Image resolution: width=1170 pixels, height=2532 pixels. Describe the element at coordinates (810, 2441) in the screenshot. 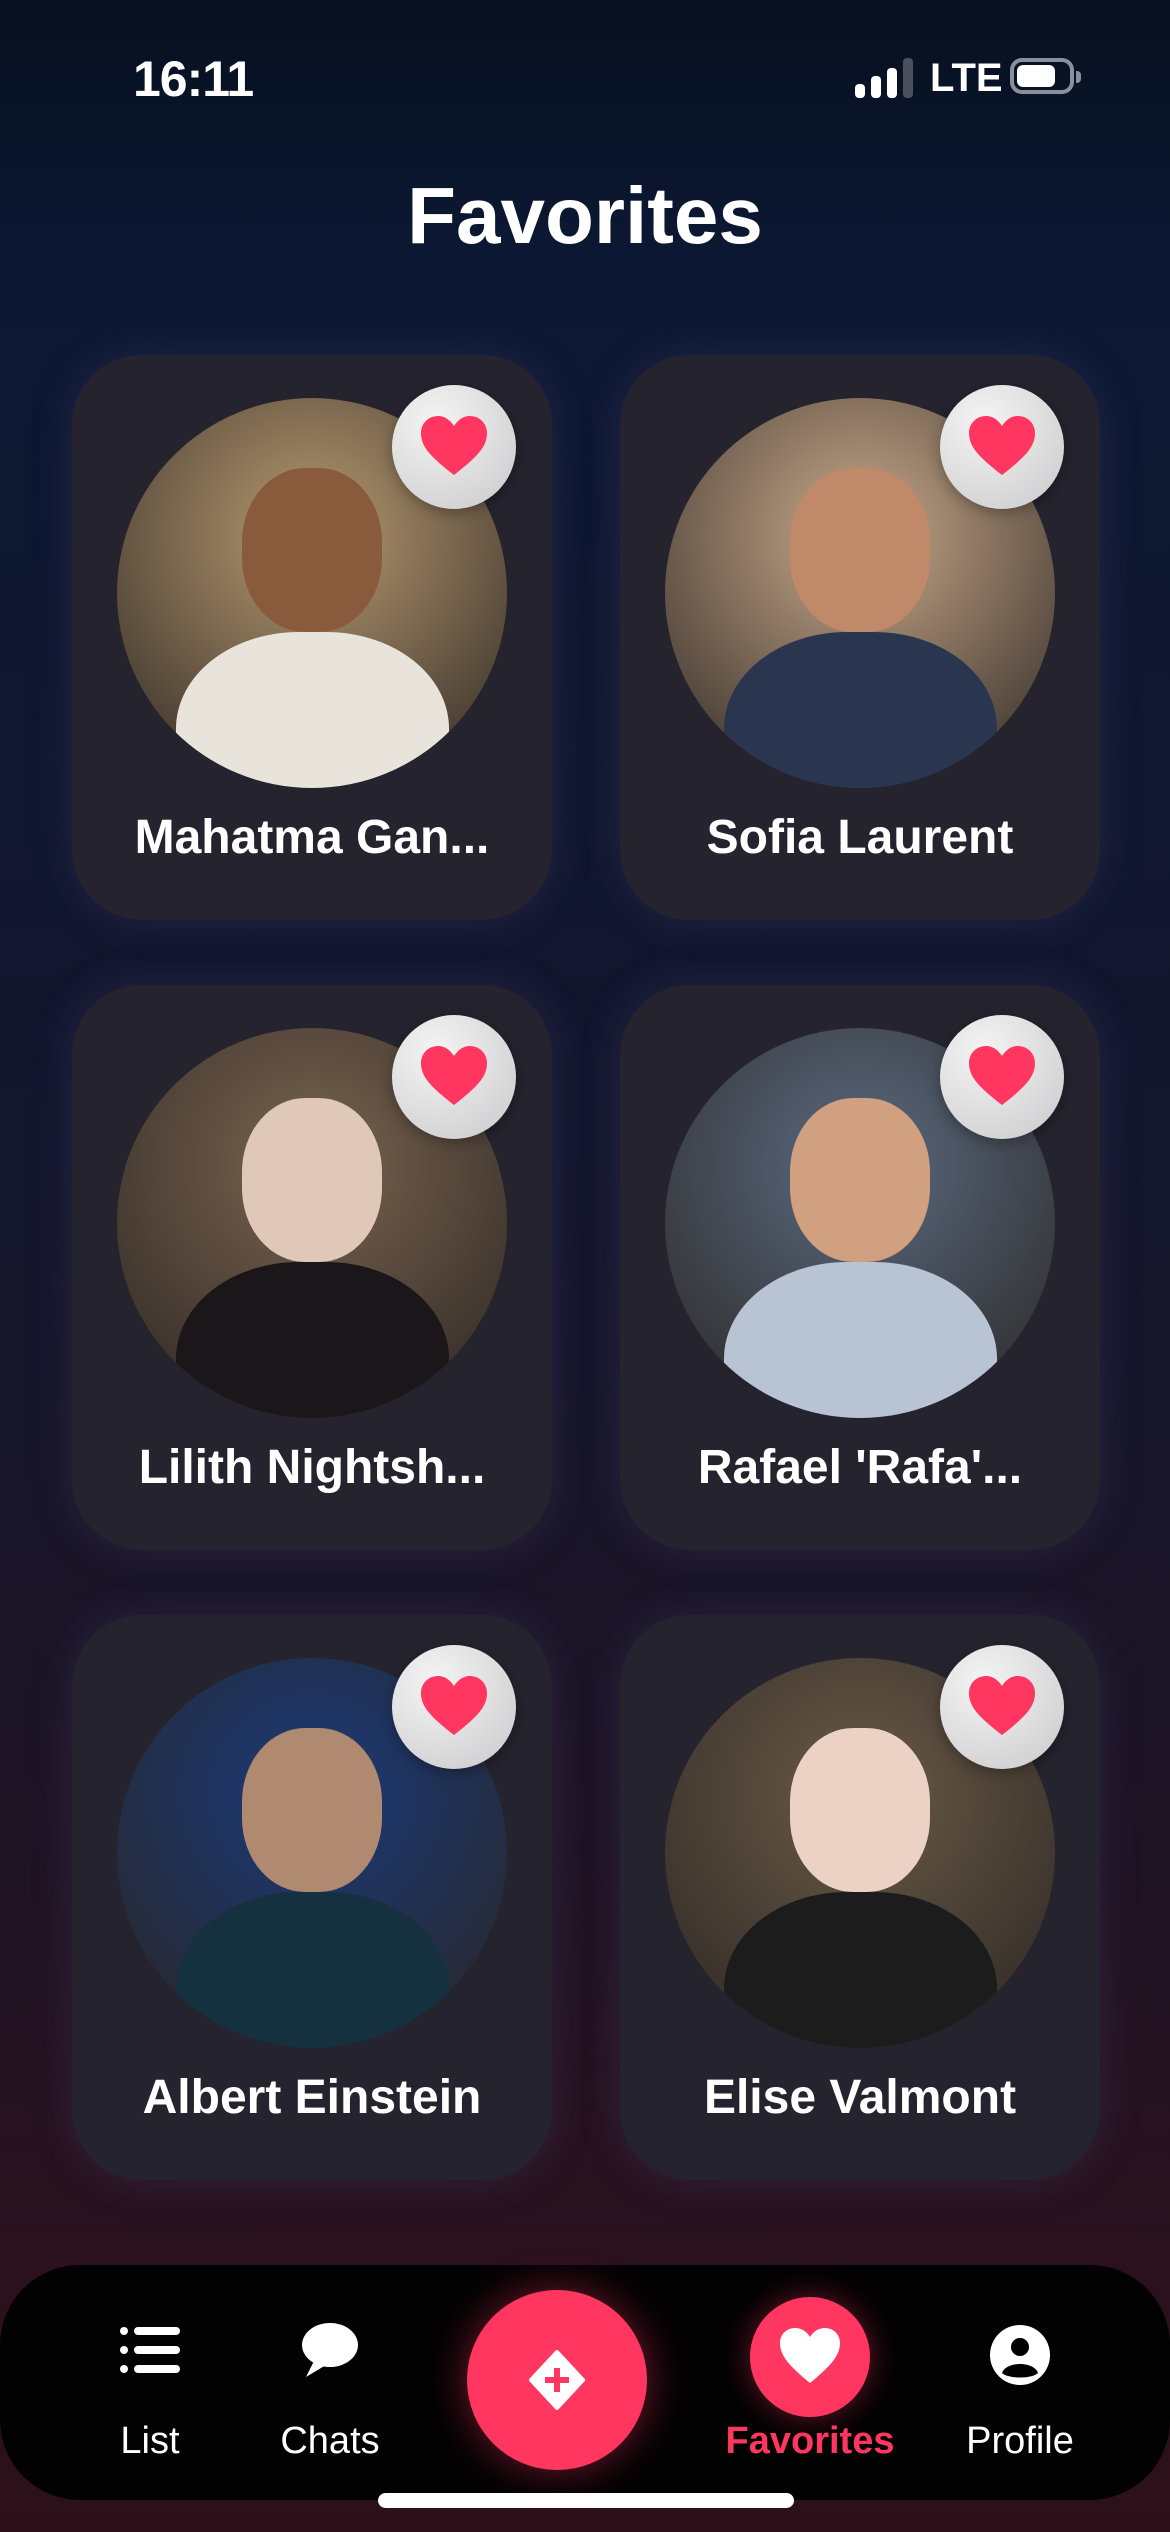

I see `tab-label: Favorites` at that location.